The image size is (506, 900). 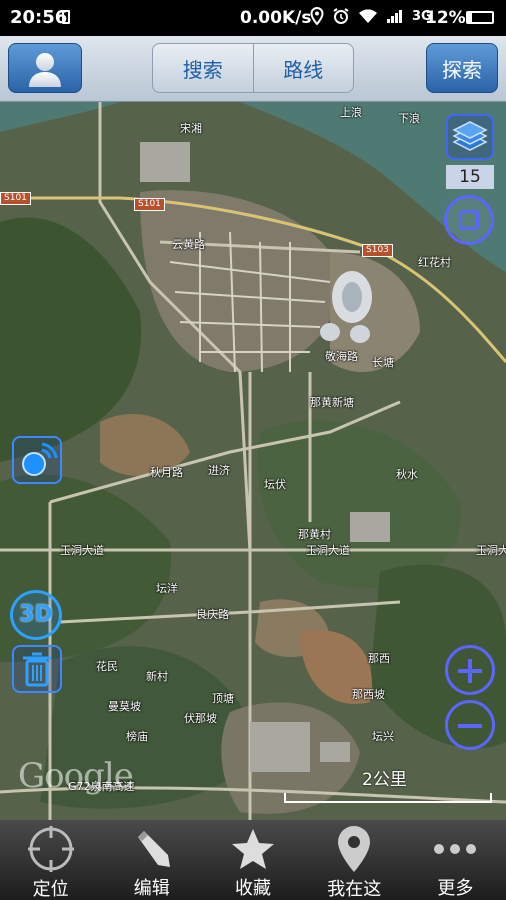 I want to click on nav-im-here: 我在这, so click(x=354, y=860).